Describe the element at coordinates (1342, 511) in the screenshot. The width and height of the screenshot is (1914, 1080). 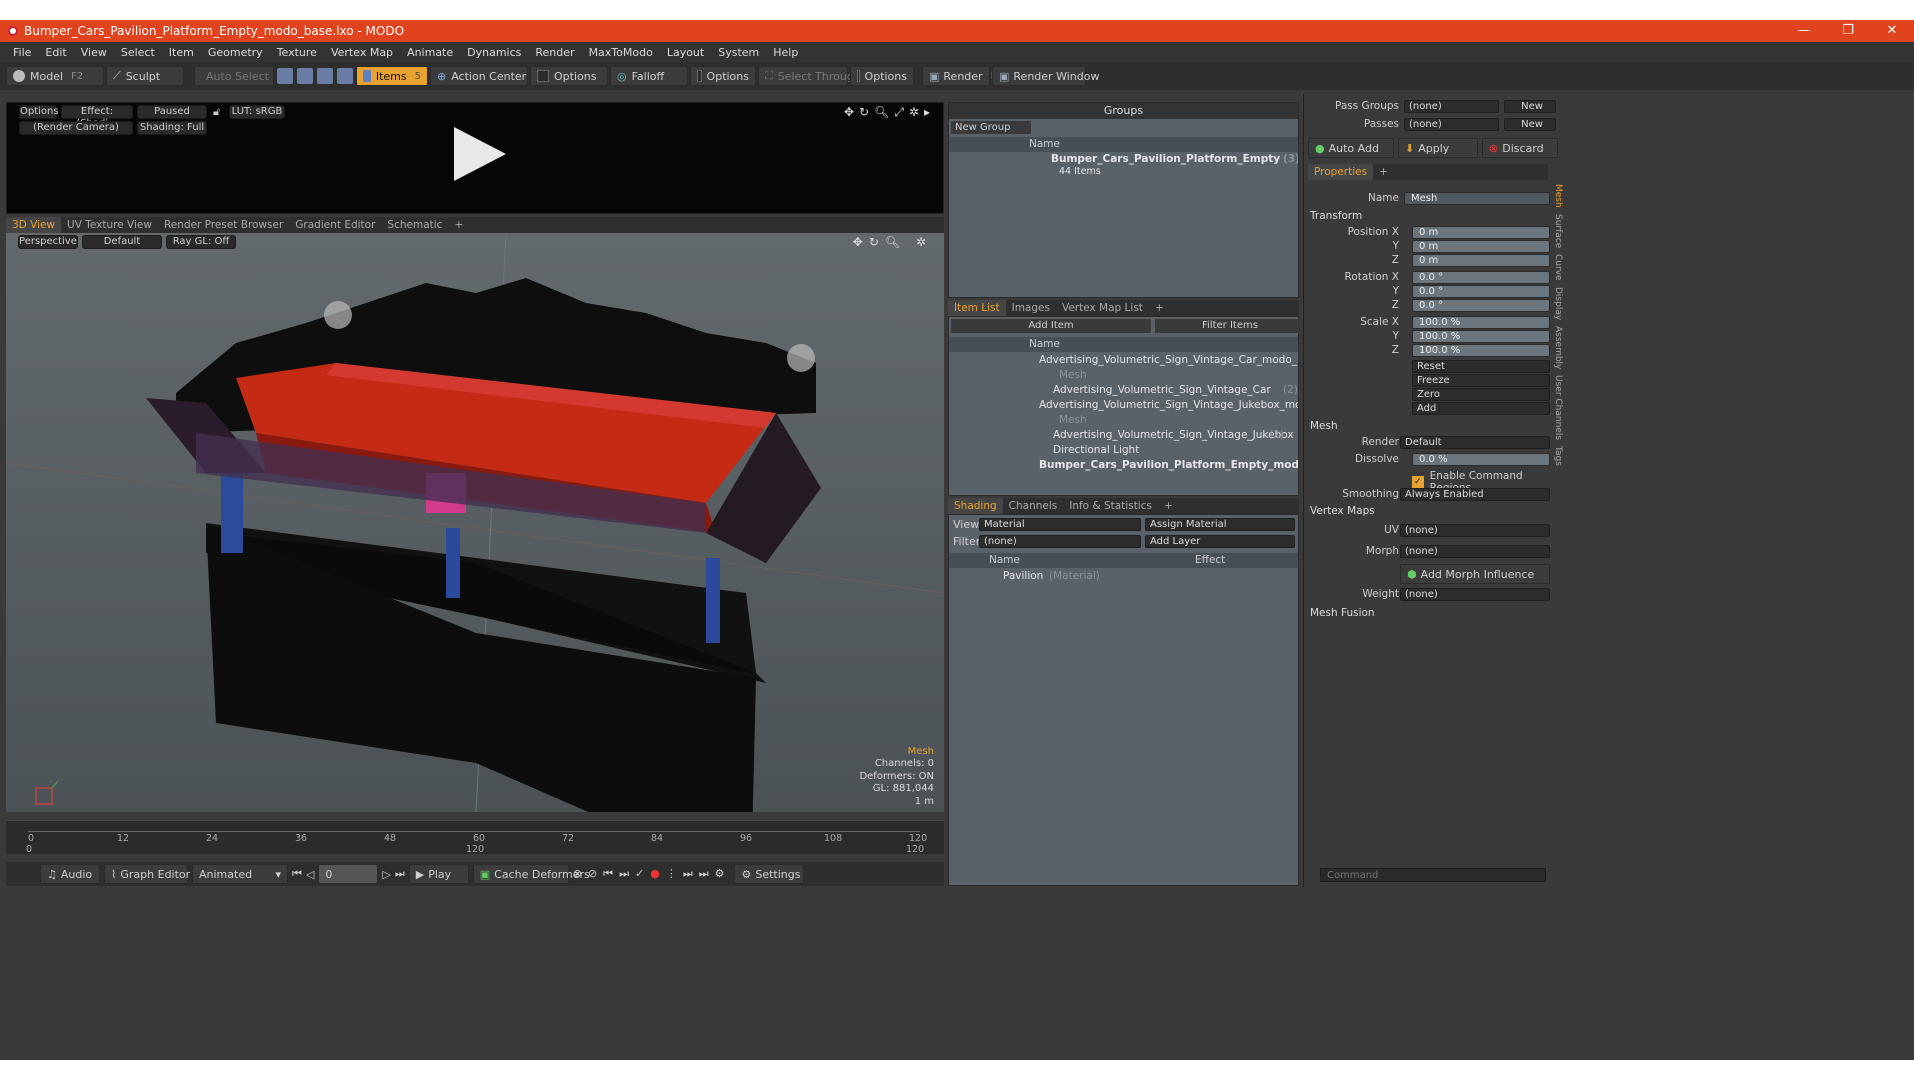
I see `vertex-maps-section: Vertex Maps` at that location.